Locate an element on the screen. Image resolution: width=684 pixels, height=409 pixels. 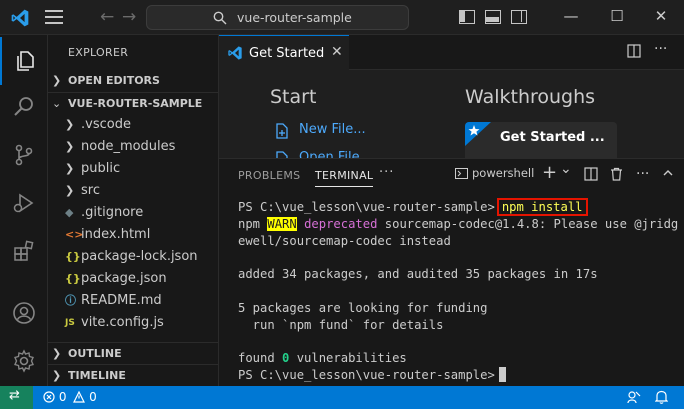
tree-file-vite-config-js: JS vite.config.js is located at coordinates (133, 323).